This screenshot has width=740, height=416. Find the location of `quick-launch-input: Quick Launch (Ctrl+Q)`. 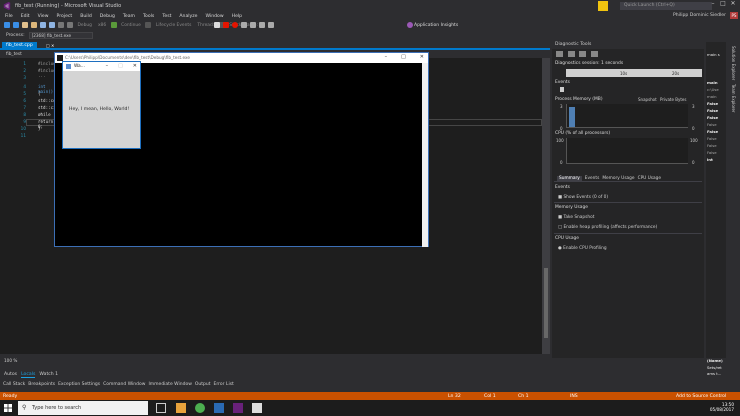

quick-launch-input: Quick Launch (Ctrl+Q) is located at coordinates (666, 6).